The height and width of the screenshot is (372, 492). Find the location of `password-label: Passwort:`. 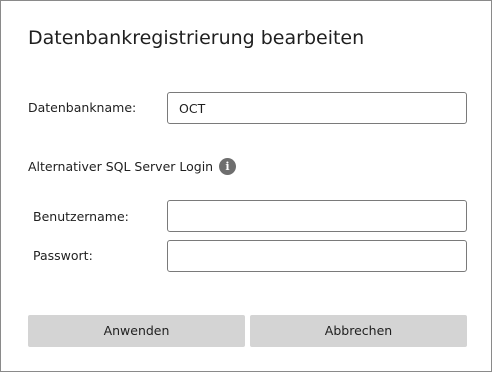

password-label: Passwort: is located at coordinates (63, 255).